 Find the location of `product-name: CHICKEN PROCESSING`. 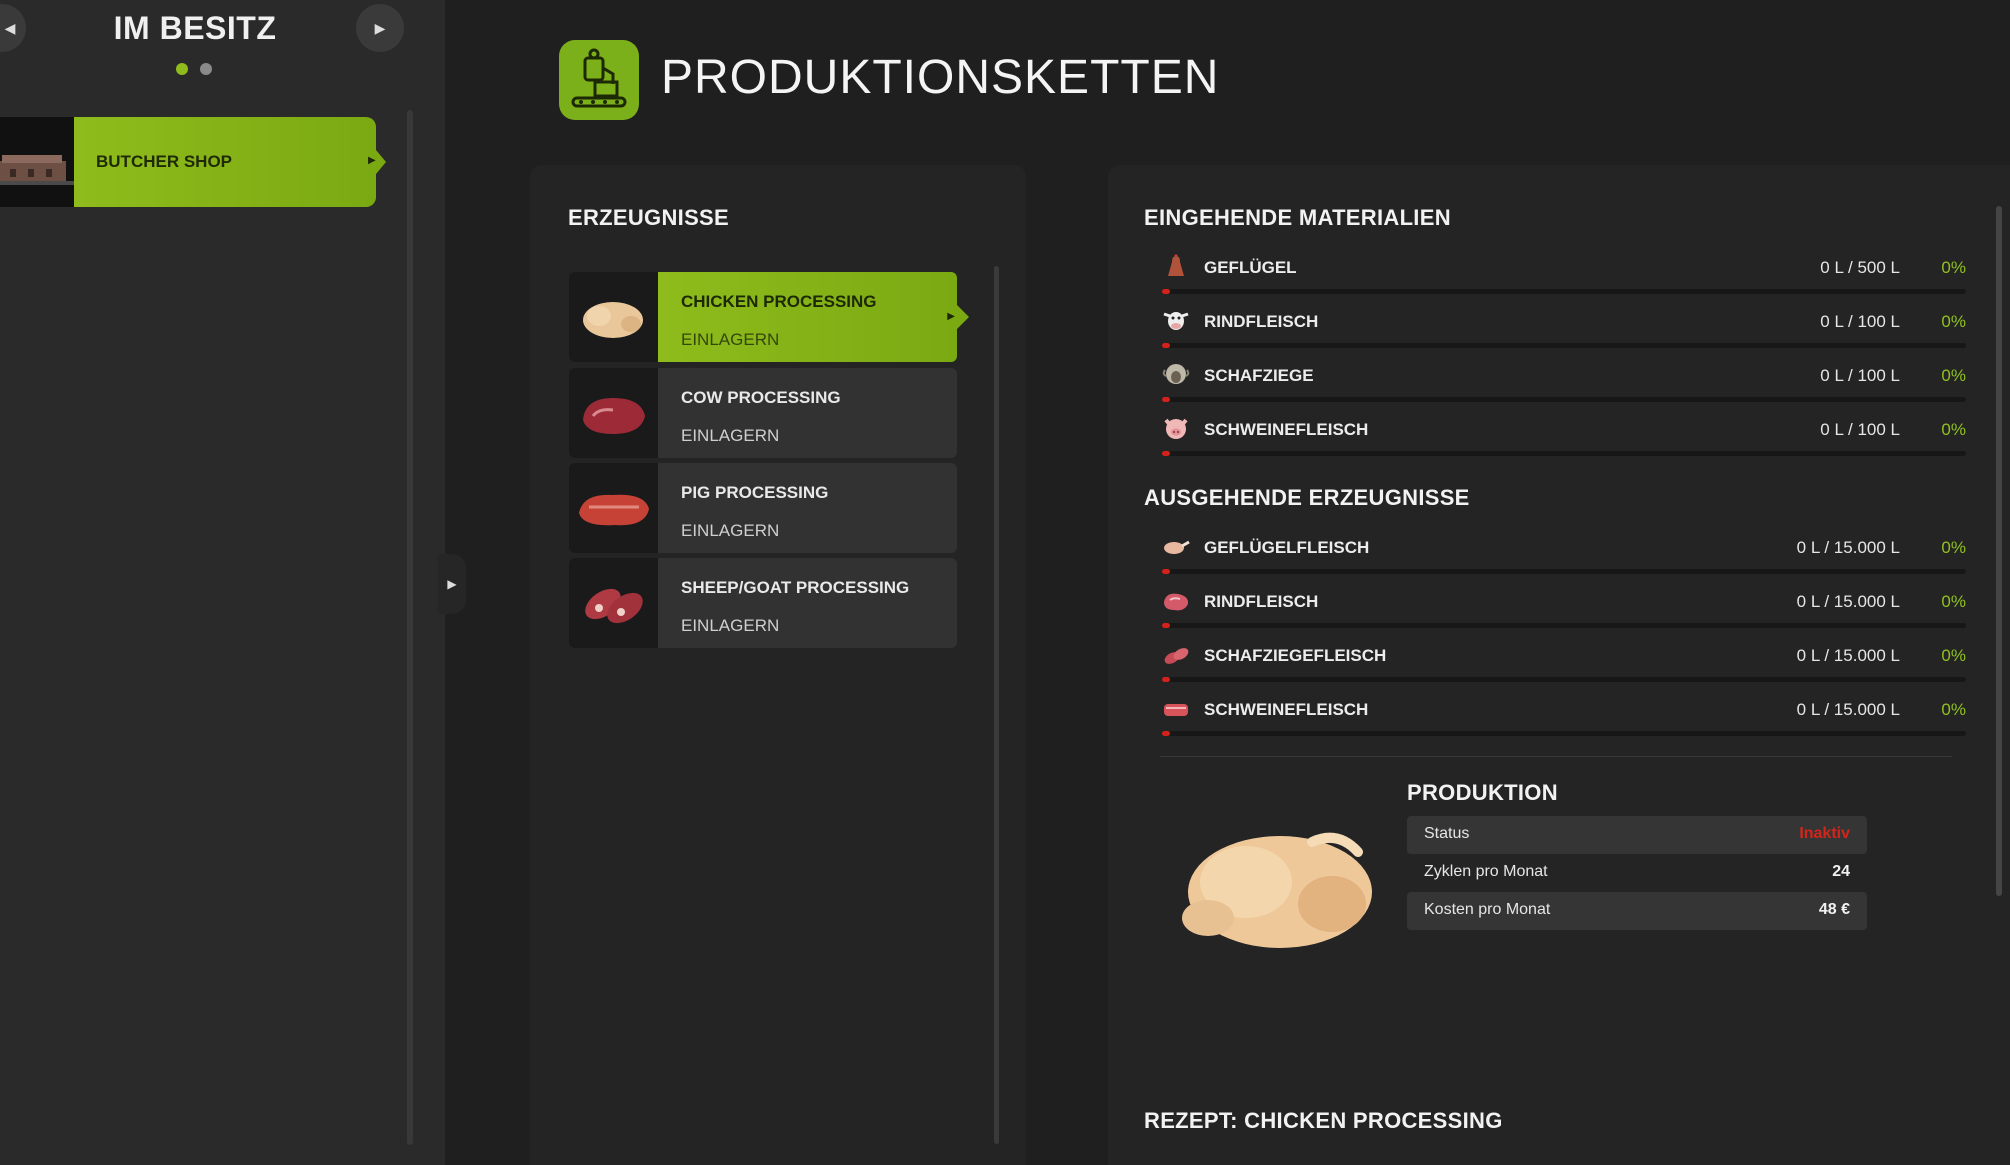

product-name: CHICKEN PROCESSING is located at coordinates (779, 301).